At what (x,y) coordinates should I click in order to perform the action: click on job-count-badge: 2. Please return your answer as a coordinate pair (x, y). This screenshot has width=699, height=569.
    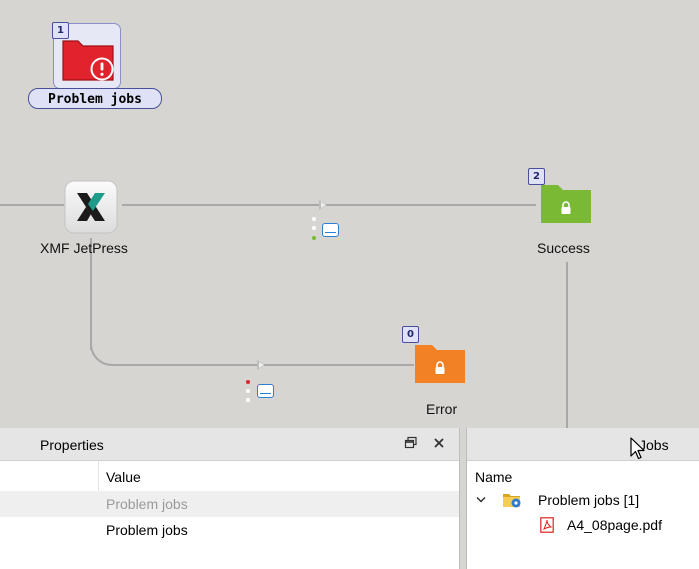
    Looking at the image, I should click on (536, 176).